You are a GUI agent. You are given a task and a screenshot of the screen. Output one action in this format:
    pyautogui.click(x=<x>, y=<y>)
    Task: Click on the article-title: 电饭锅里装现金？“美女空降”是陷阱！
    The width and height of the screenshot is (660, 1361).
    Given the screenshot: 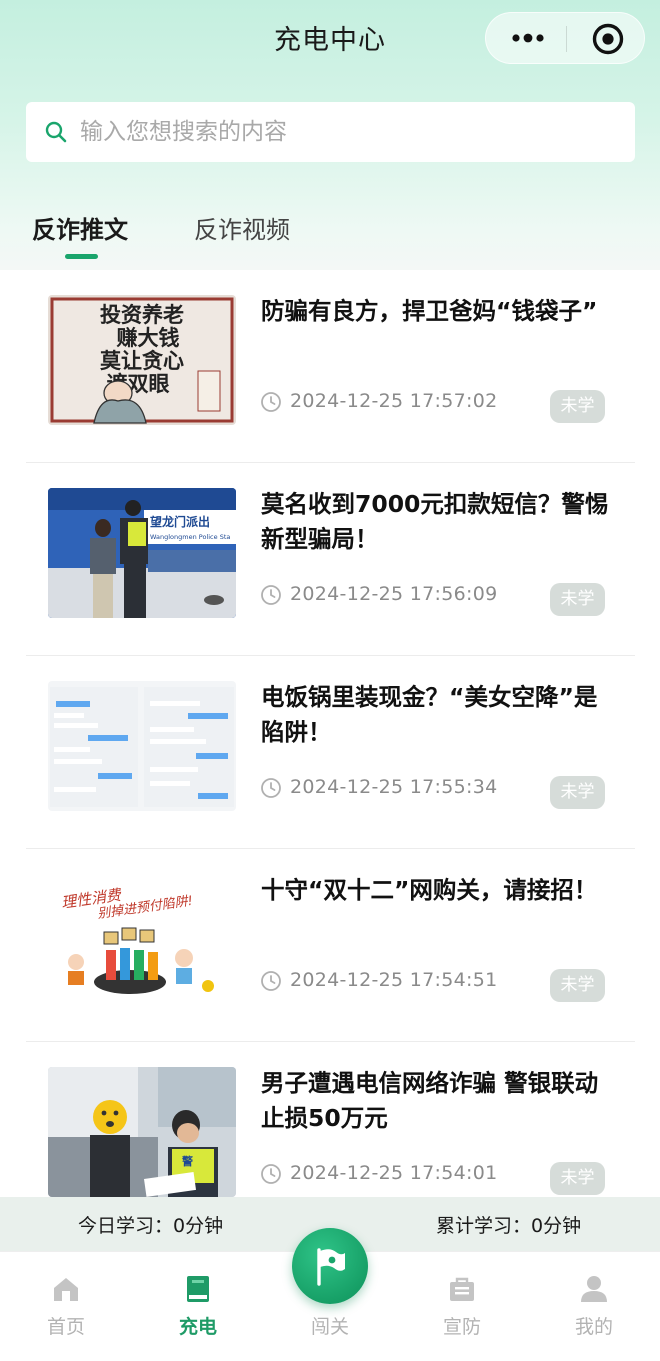 What is the action you would take?
    pyautogui.click(x=429, y=714)
    